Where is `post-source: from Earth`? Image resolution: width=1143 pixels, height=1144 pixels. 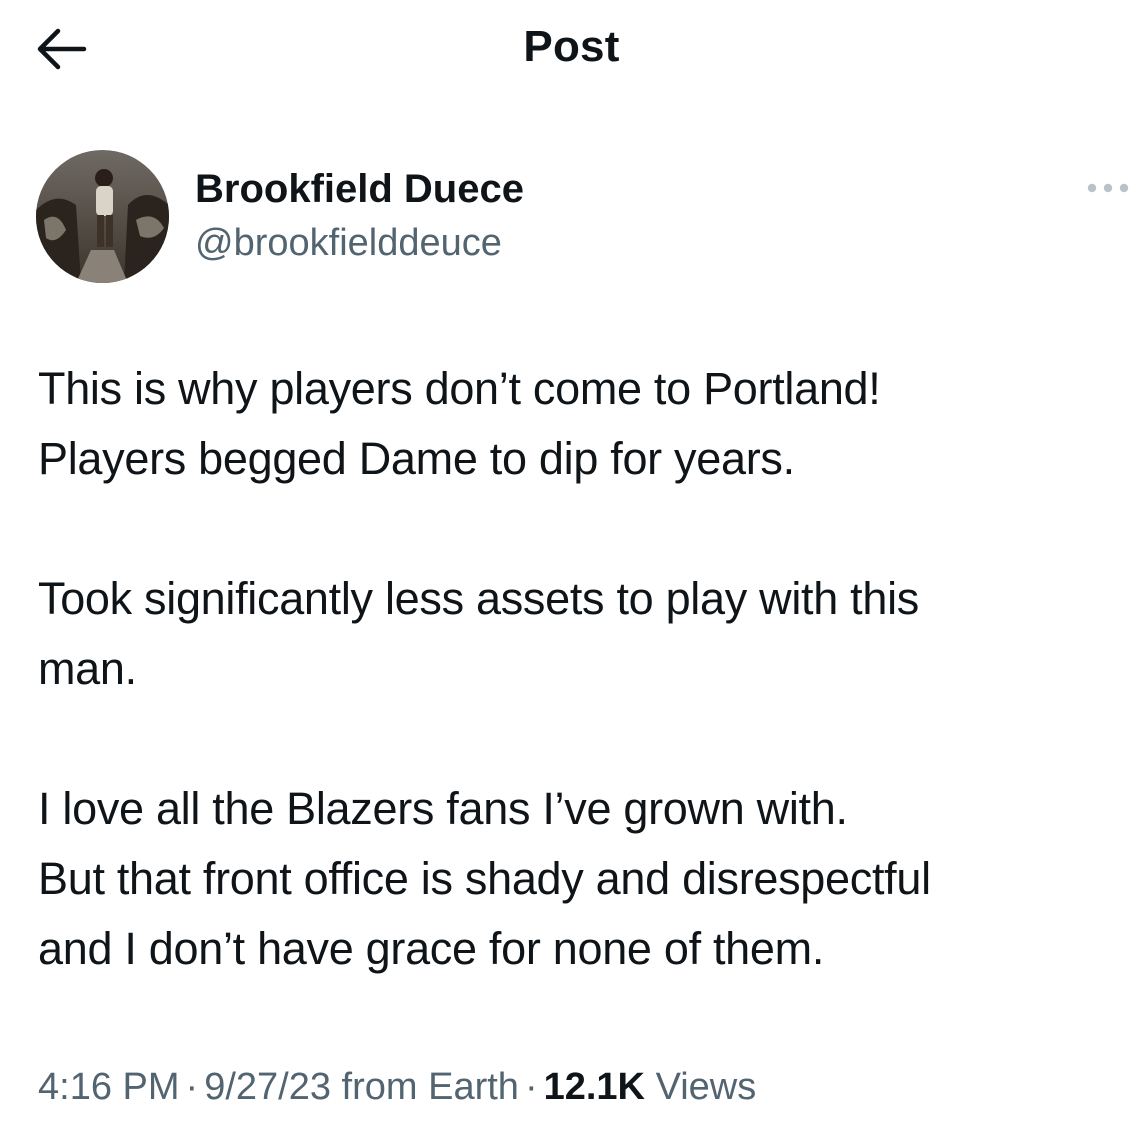 post-source: from Earth is located at coordinates (430, 1087).